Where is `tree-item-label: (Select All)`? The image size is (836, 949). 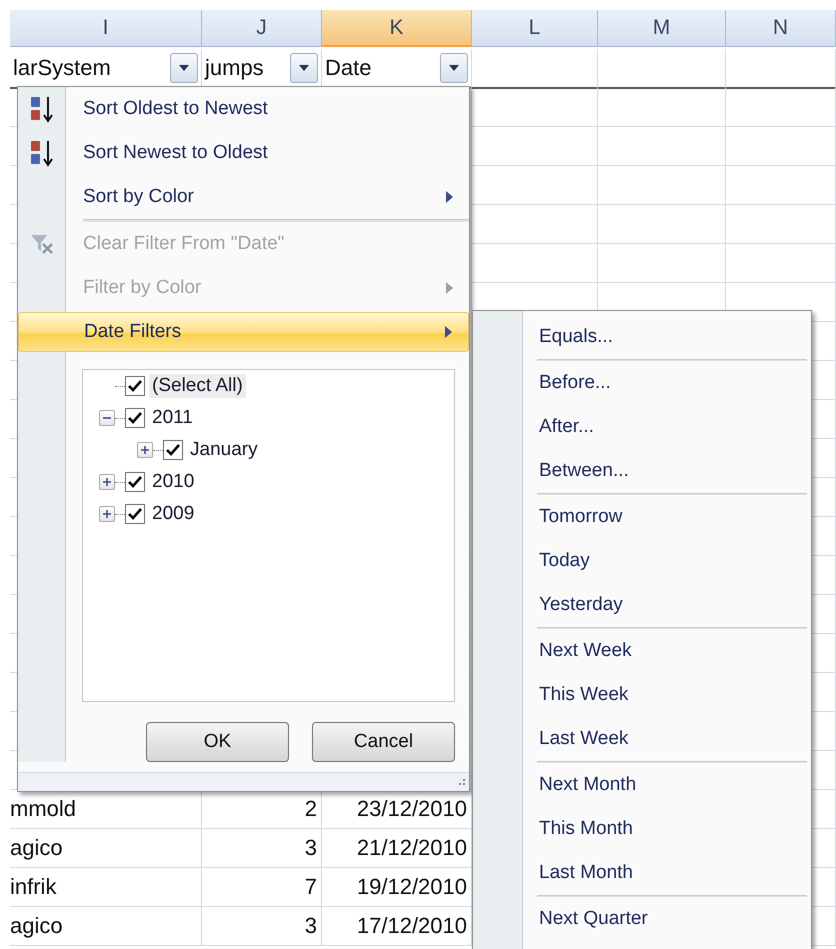
tree-item-label: (Select All) is located at coordinates (197, 386).